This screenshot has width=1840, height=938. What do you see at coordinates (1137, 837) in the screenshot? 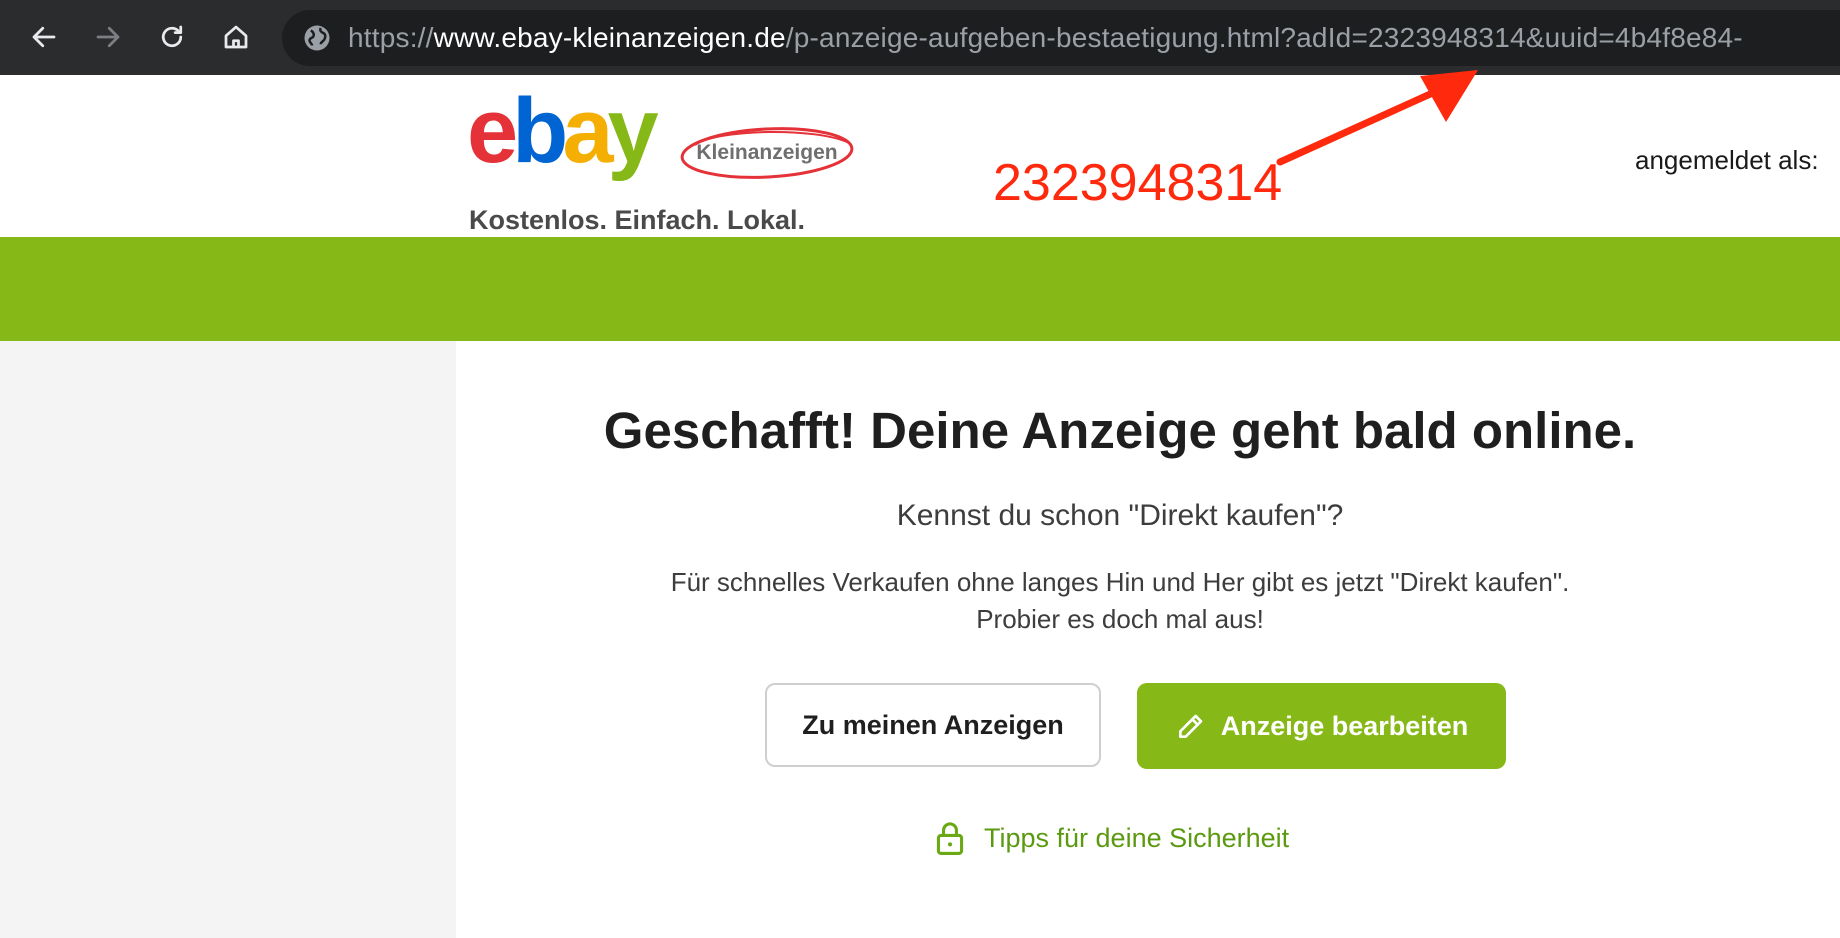
I see `safety-tips-label: Tipps für deine Sicherheit` at bounding box center [1137, 837].